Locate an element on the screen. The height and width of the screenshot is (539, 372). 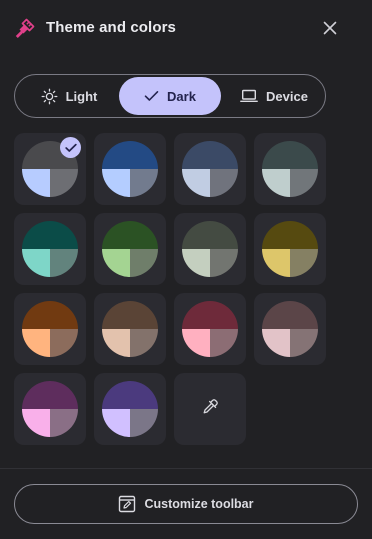
sun-icon is located at coordinates (49, 96).